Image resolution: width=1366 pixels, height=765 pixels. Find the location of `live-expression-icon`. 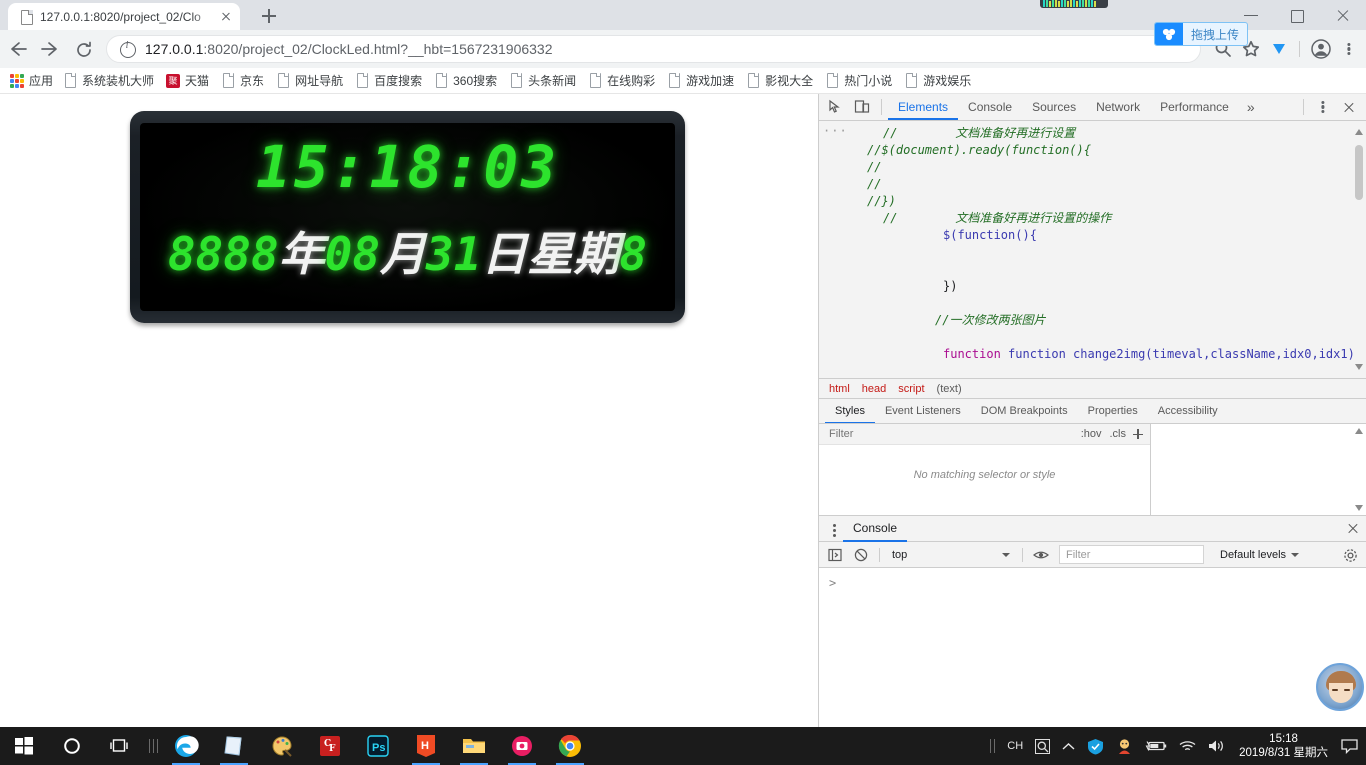

live-expression-icon is located at coordinates (1041, 555).